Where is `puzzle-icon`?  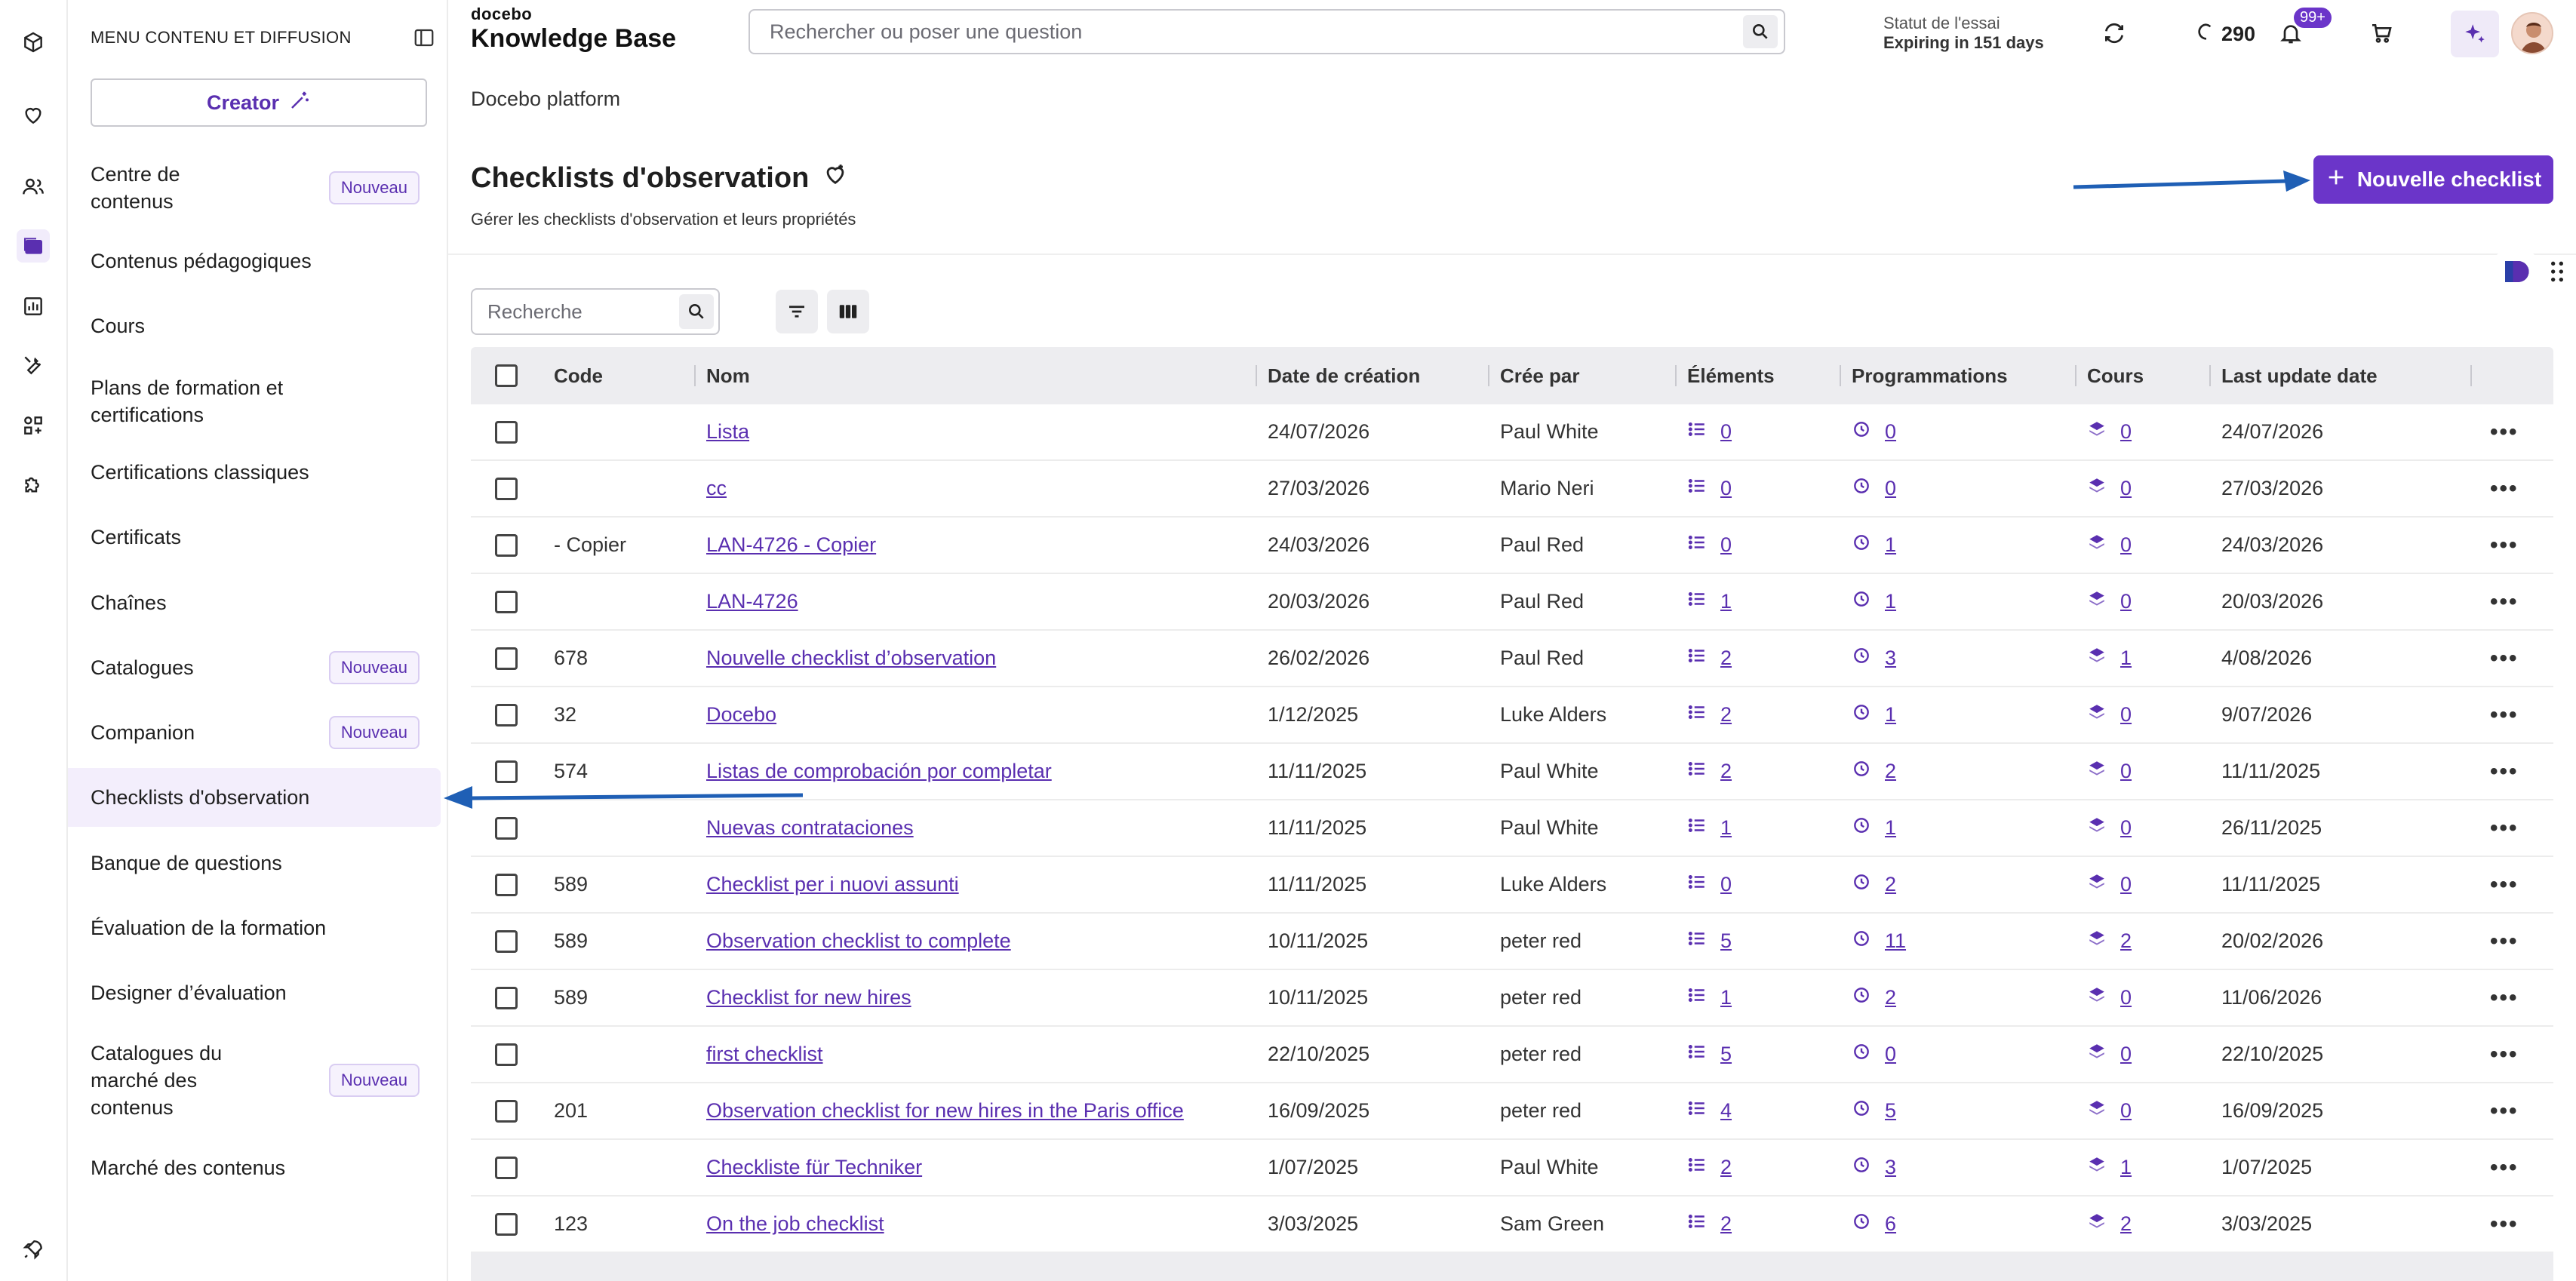 puzzle-icon is located at coordinates (33, 484).